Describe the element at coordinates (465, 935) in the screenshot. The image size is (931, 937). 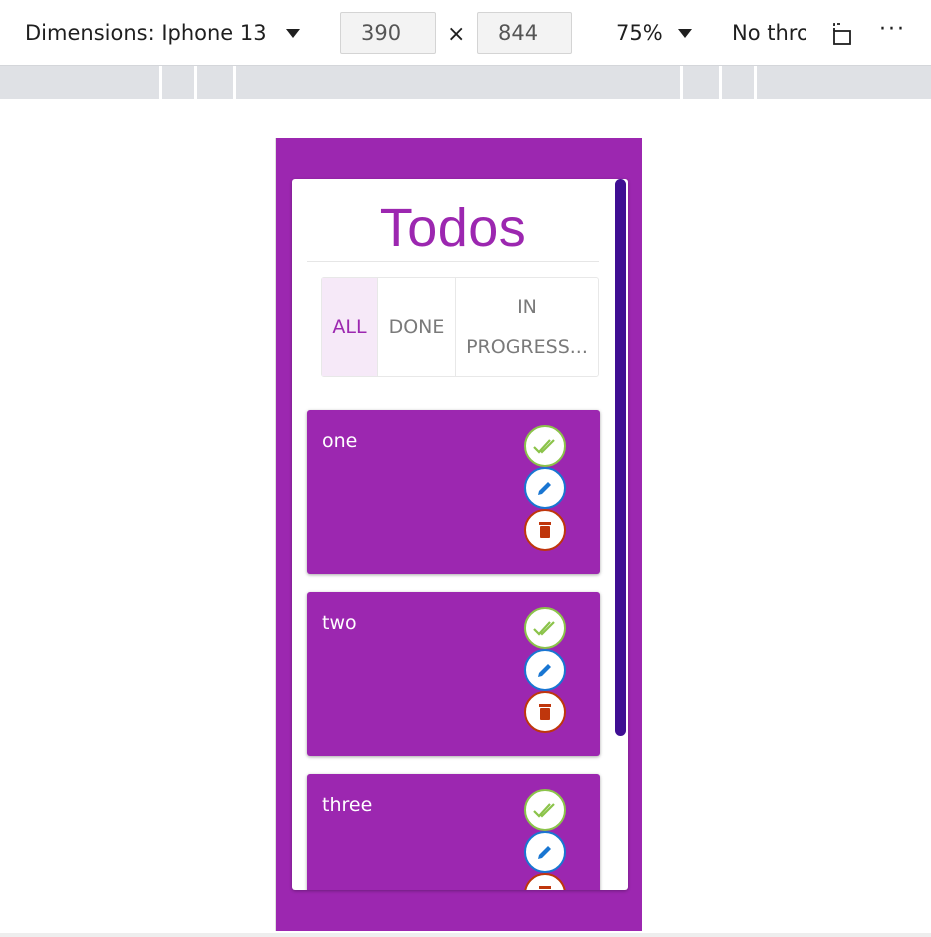
I see `bottom-divider` at that location.